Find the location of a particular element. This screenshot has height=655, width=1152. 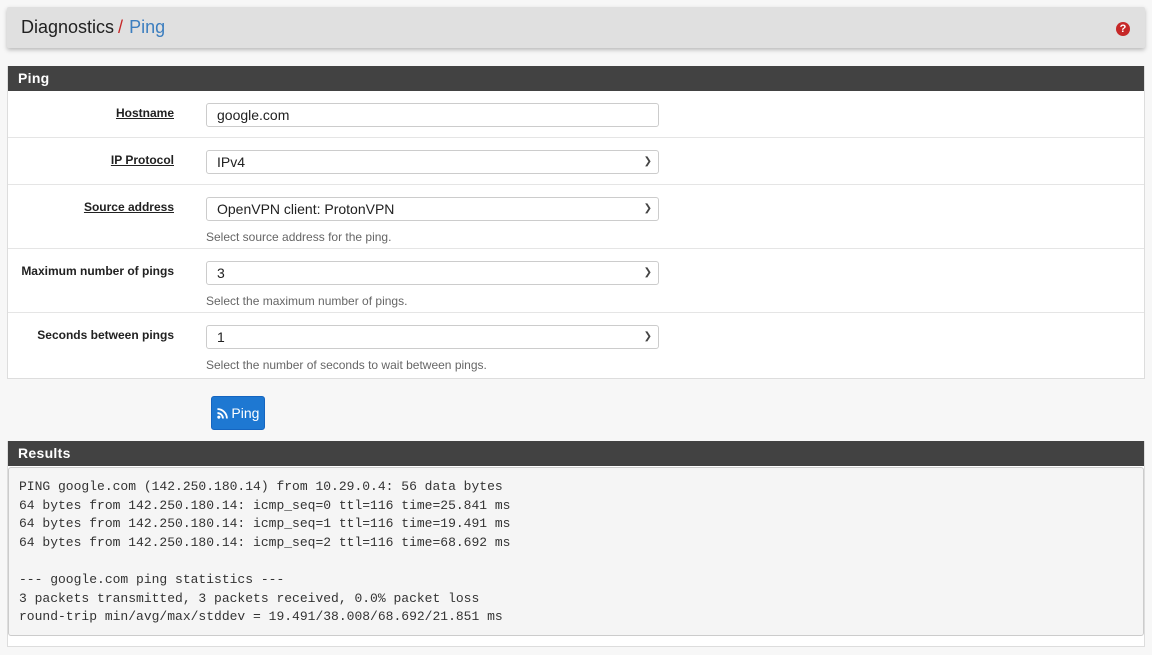

field-label: Maximum number of pings is located at coordinates (97, 271).